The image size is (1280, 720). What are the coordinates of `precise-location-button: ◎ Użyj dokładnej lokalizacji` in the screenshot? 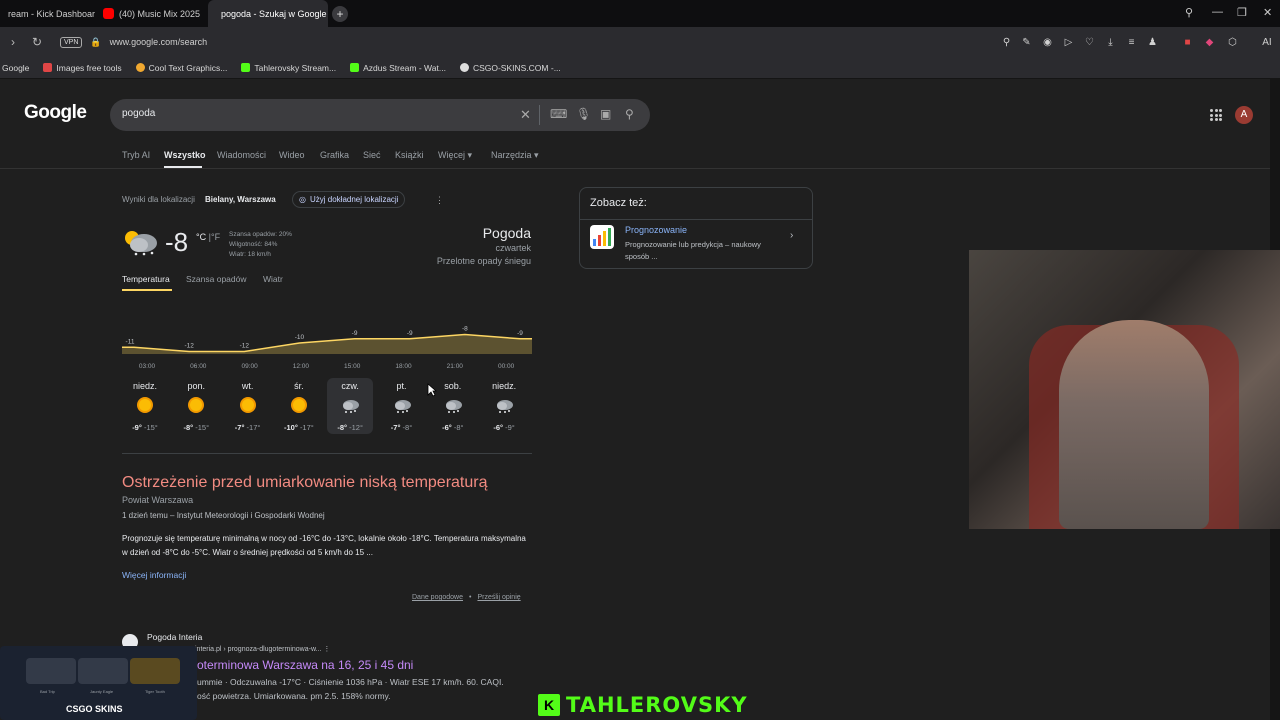 It's located at (349, 199).